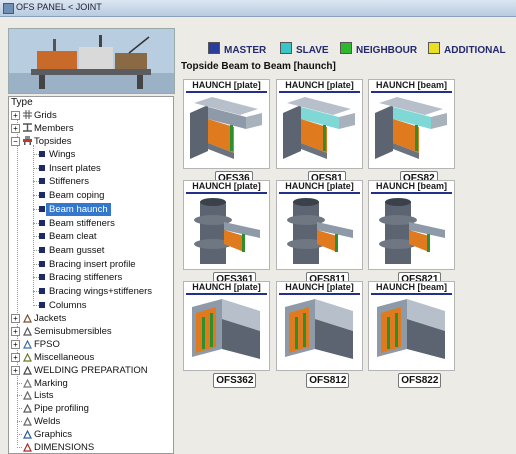 This screenshot has height=454, width=516. Describe the element at coordinates (237, 49) in the screenshot. I see `legend-master: MASTER` at that location.